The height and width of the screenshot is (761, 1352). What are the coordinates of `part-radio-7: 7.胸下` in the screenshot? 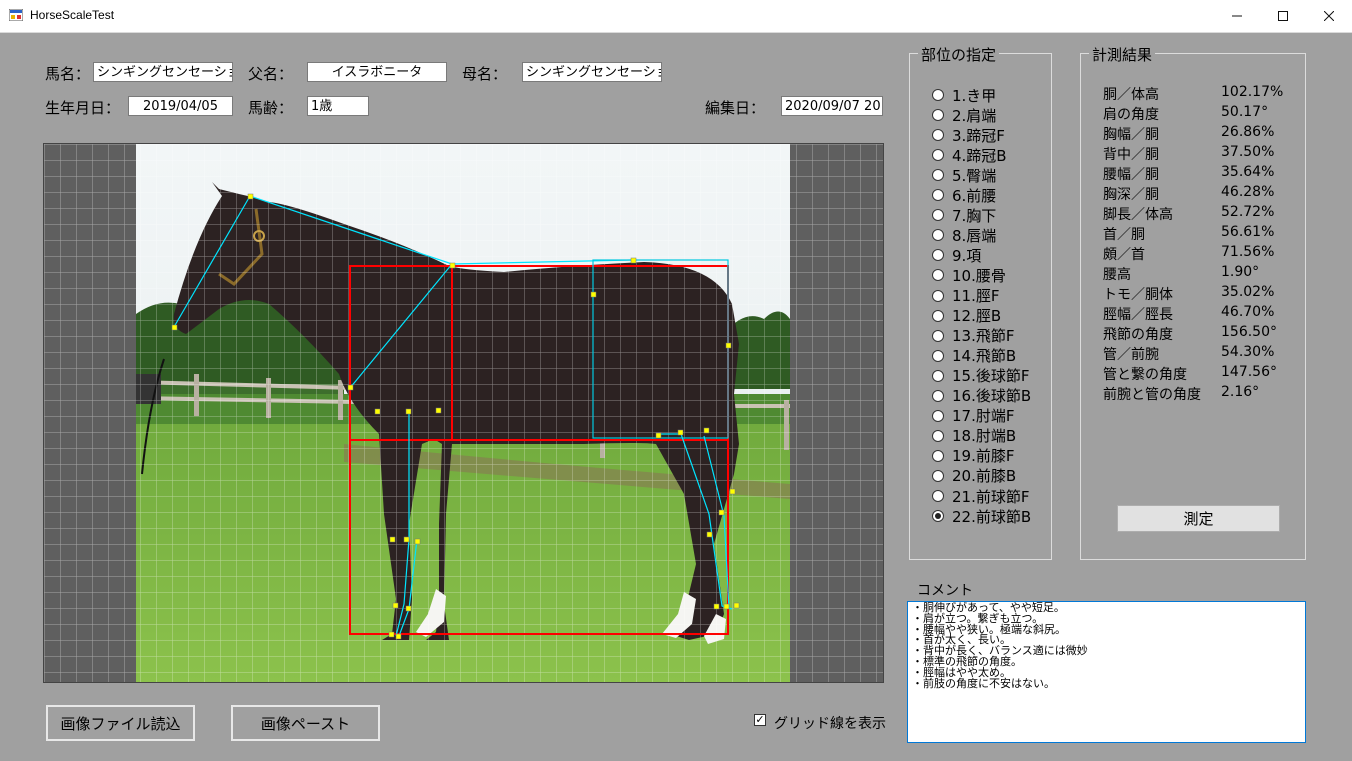 It's located at (964, 215).